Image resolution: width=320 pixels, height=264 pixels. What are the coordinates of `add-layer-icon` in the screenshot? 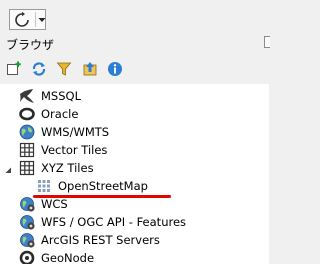 It's located at (14, 69).